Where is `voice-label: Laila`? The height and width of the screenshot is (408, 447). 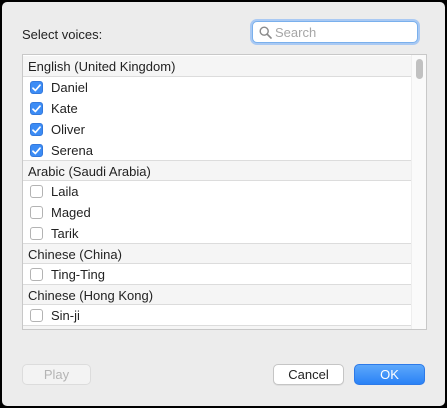
voice-label: Laila is located at coordinates (65, 191).